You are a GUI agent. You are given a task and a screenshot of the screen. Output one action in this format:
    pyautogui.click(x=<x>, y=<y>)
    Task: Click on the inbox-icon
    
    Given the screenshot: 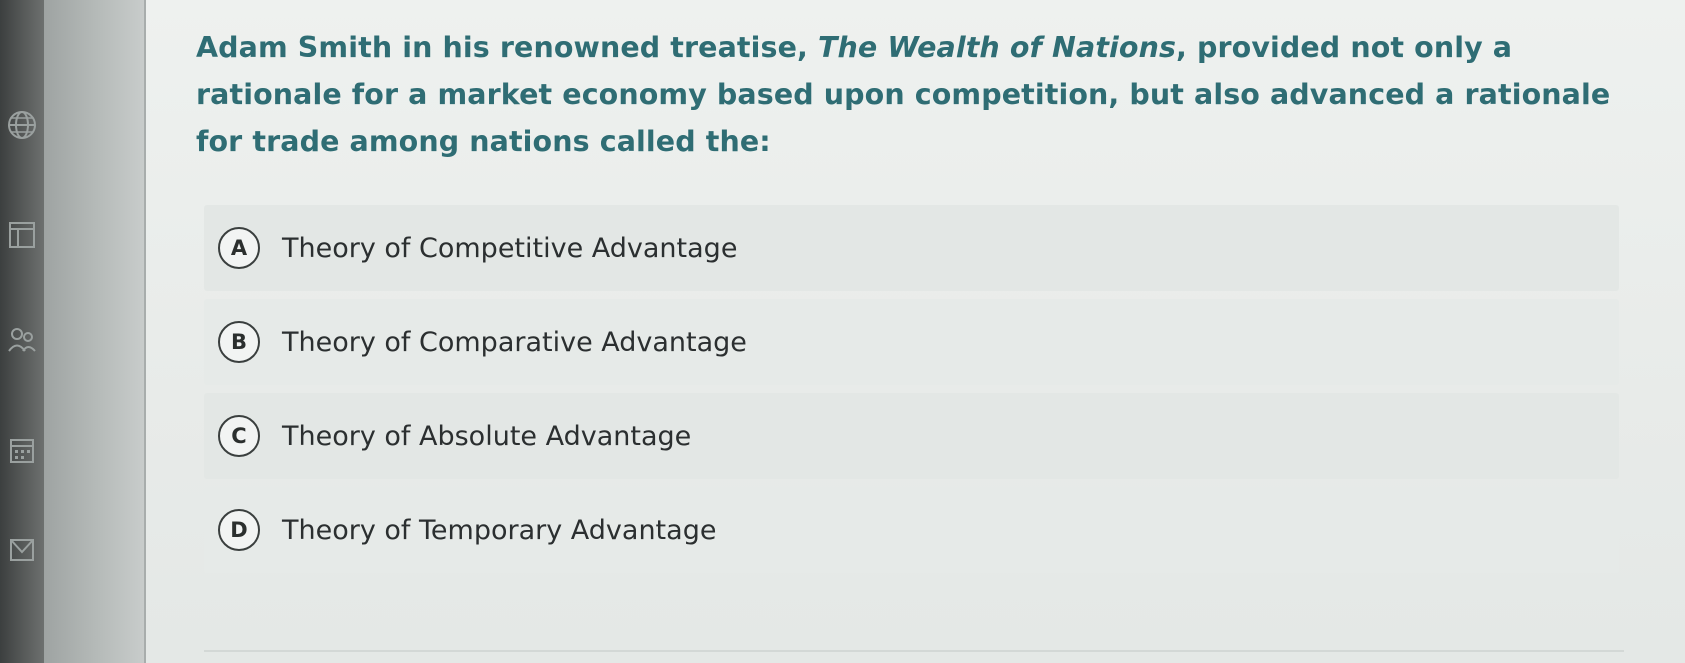 What is the action you would take?
    pyautogui.click(x=22, y=550)
    